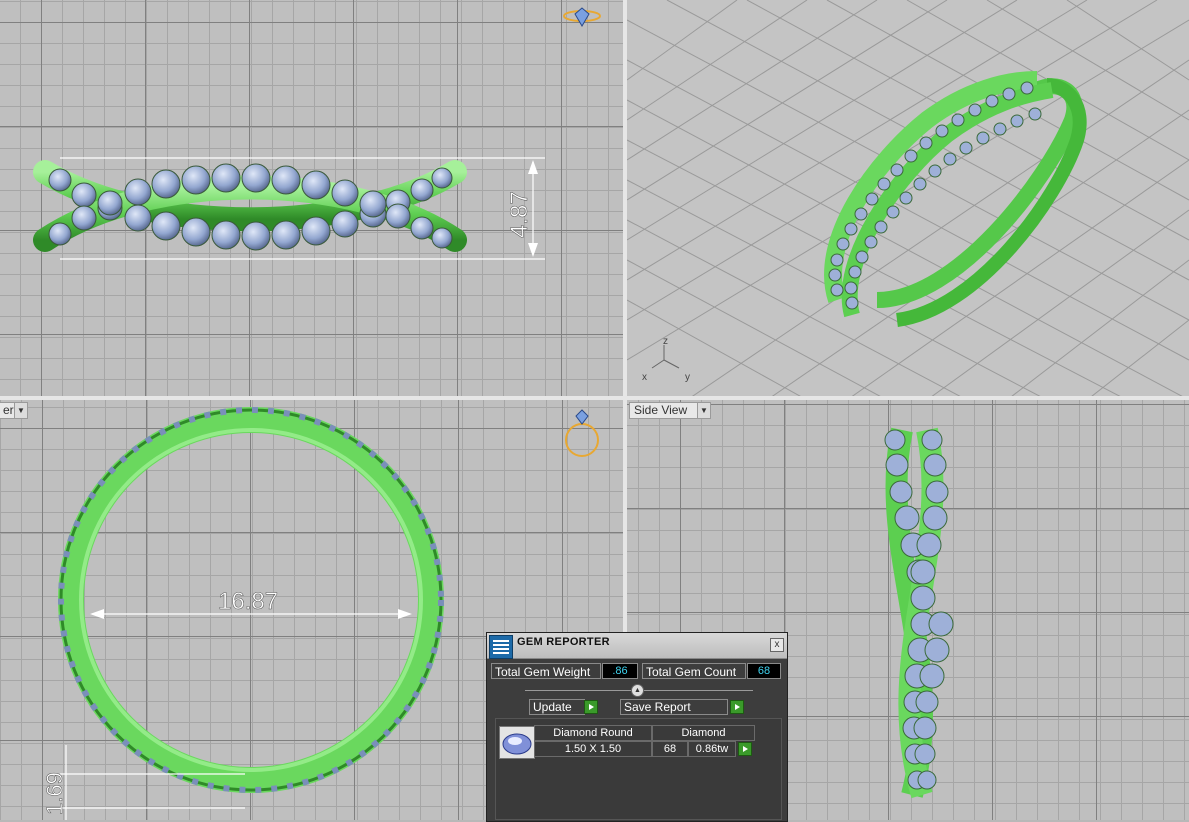 This screenshot has height=822, width=1189. I want to click on diameter-dimension: 16.87, so click(248, 601).